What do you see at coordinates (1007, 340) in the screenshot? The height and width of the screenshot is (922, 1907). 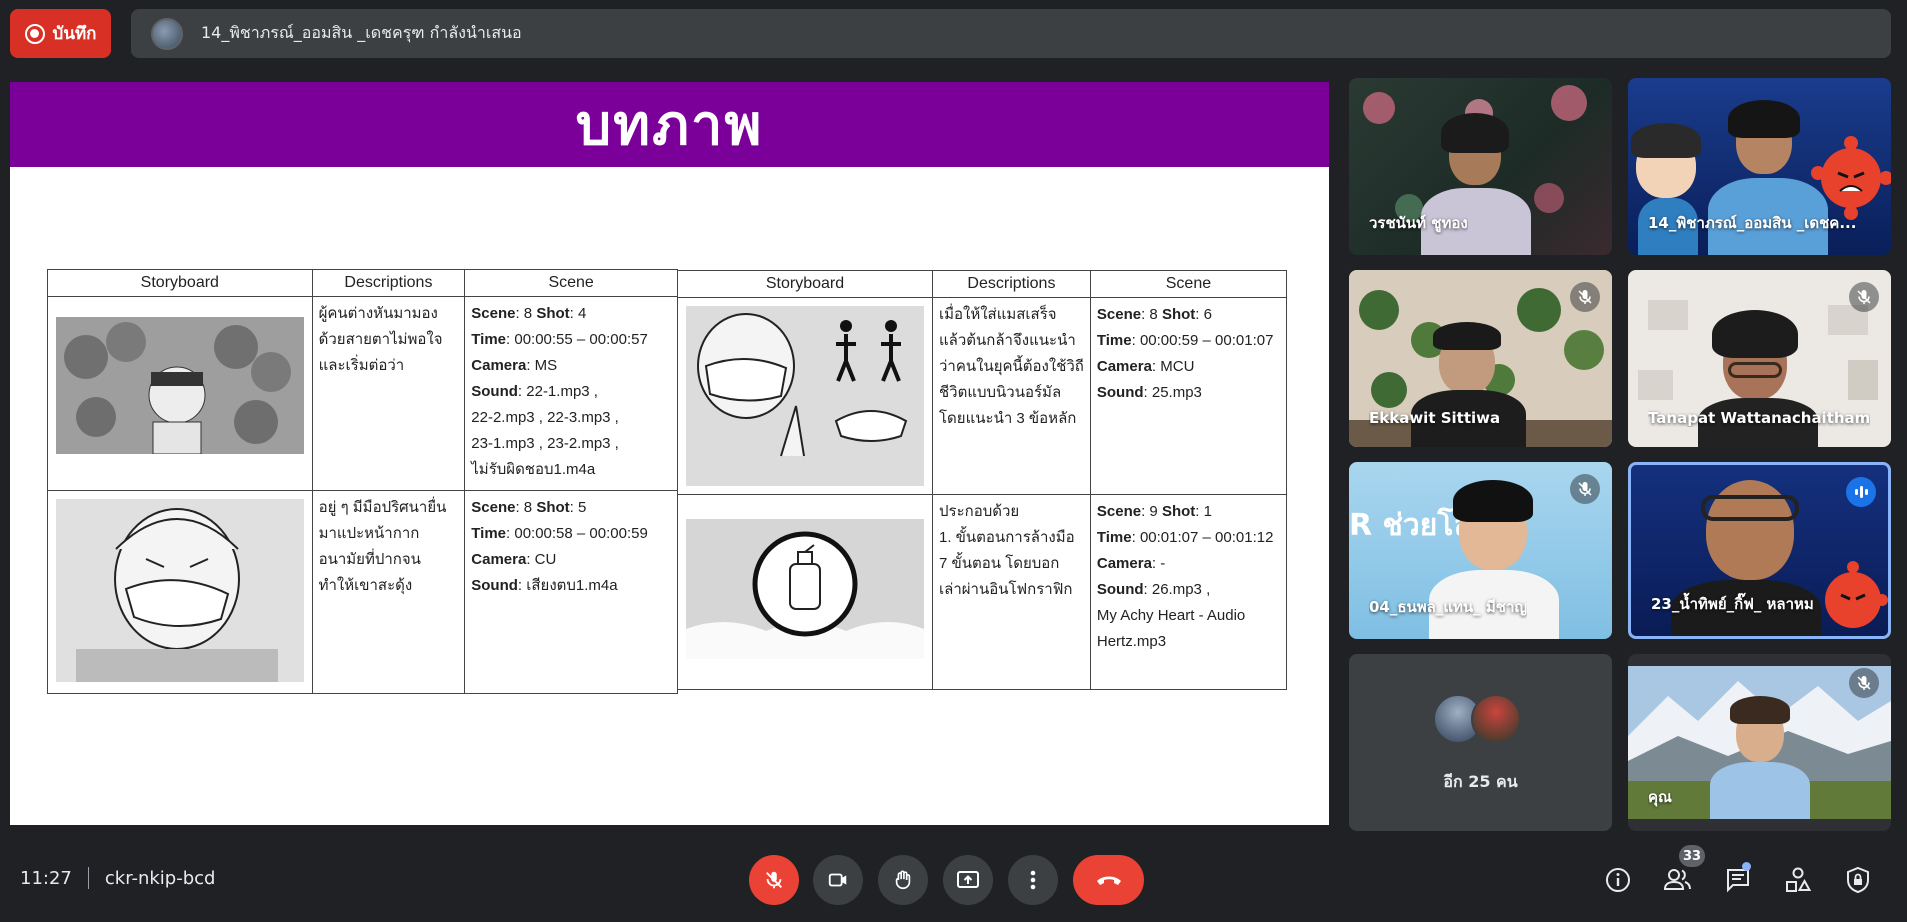 I see `description-line: แล้วต้นกล้าจึงแนะนำ` at bounding box center [1007, 340].